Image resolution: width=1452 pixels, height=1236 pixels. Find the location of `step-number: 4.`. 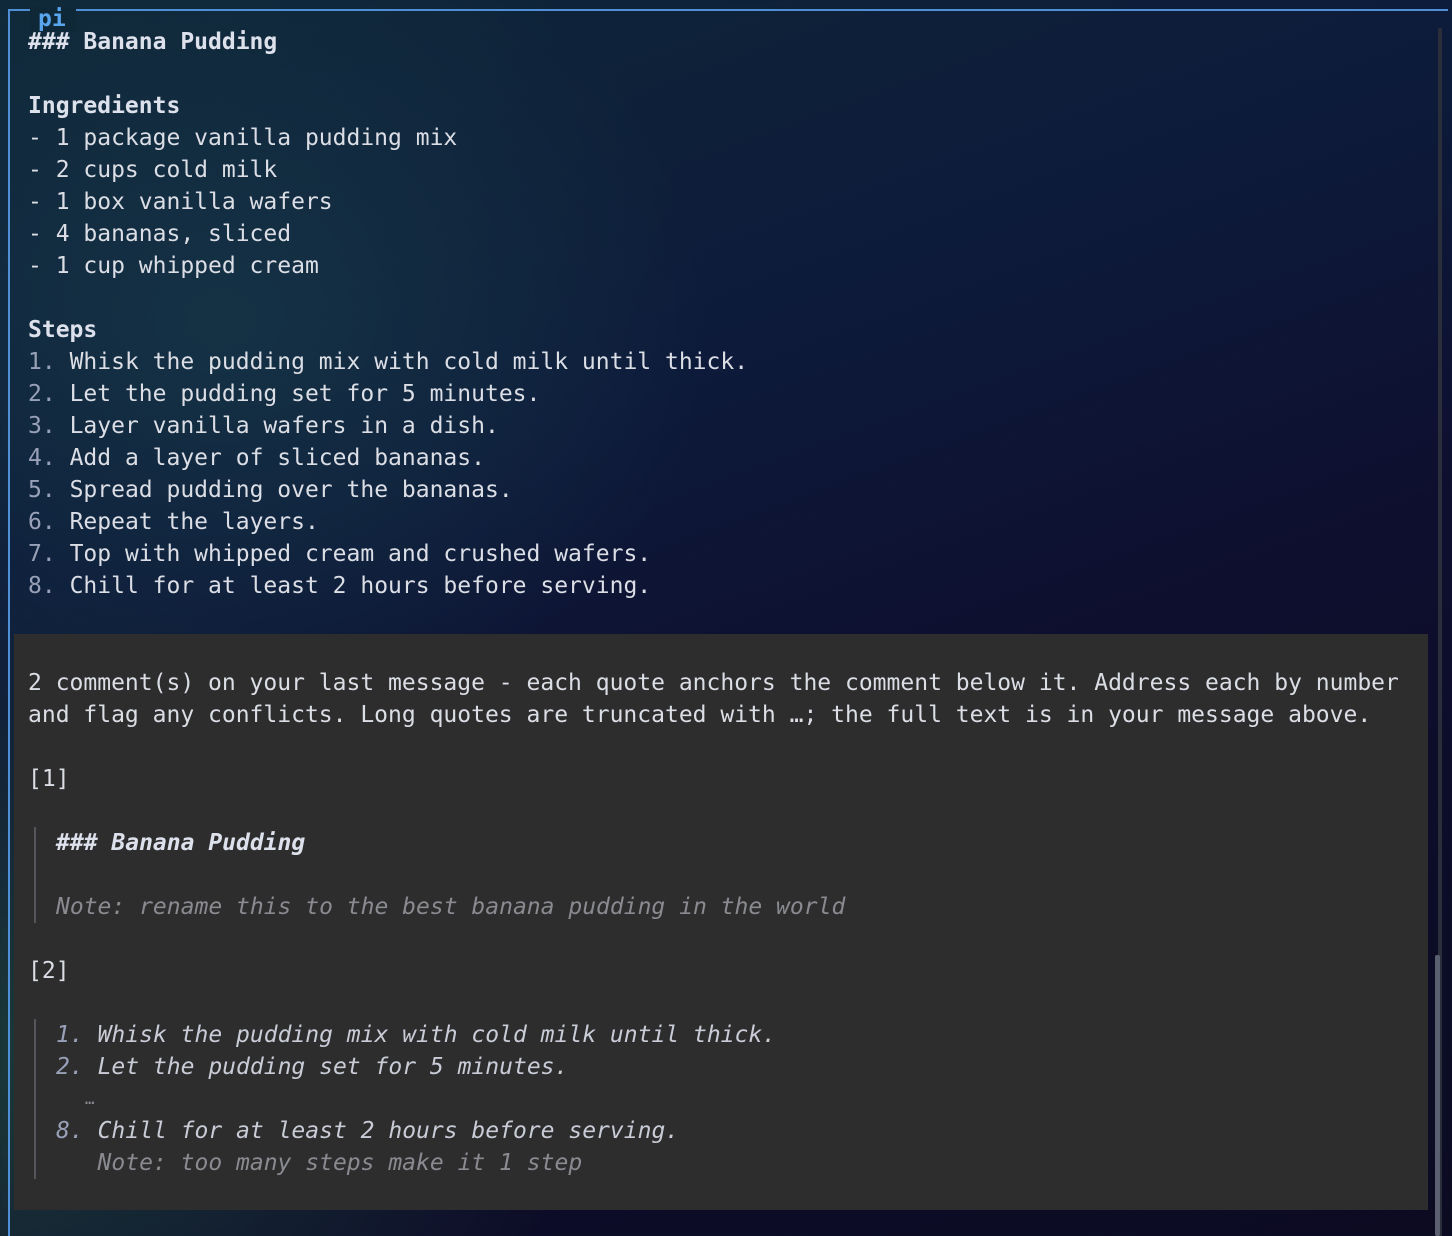

step-number: 4. is located at coordinates (42, 458).